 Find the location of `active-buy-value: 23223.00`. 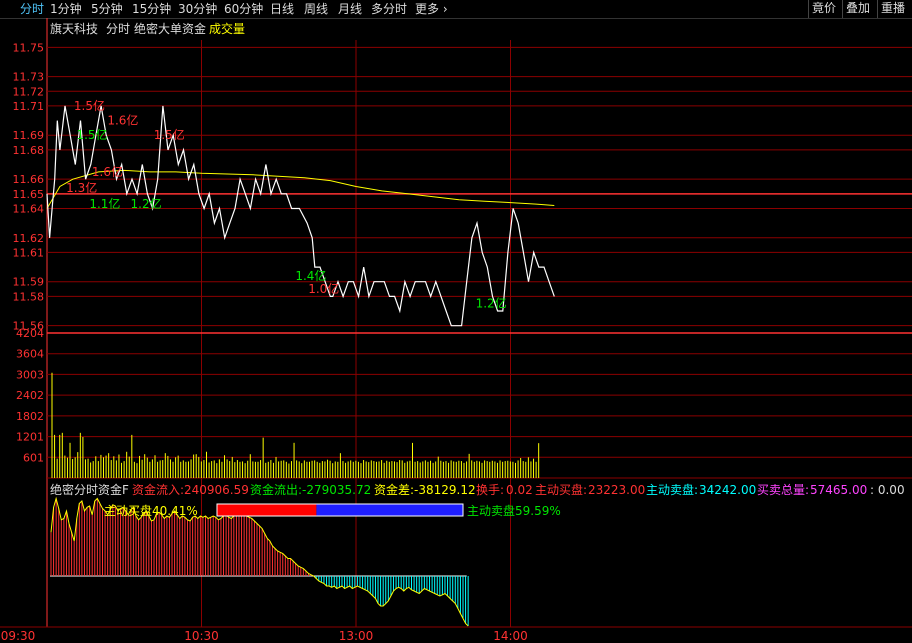

active-buy-value: 23223.00 is located at coordinates (617, 490).